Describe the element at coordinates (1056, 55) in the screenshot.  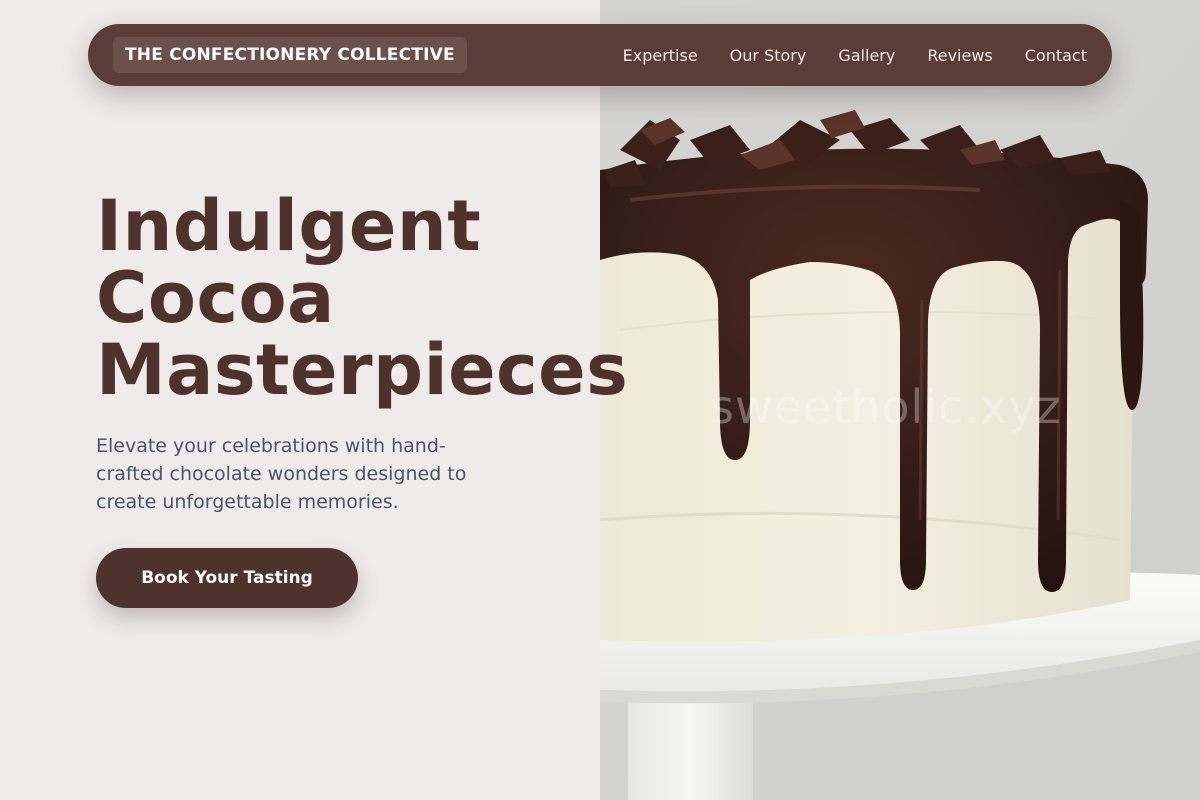
I see `nav-link-contact: Contact` at that location.